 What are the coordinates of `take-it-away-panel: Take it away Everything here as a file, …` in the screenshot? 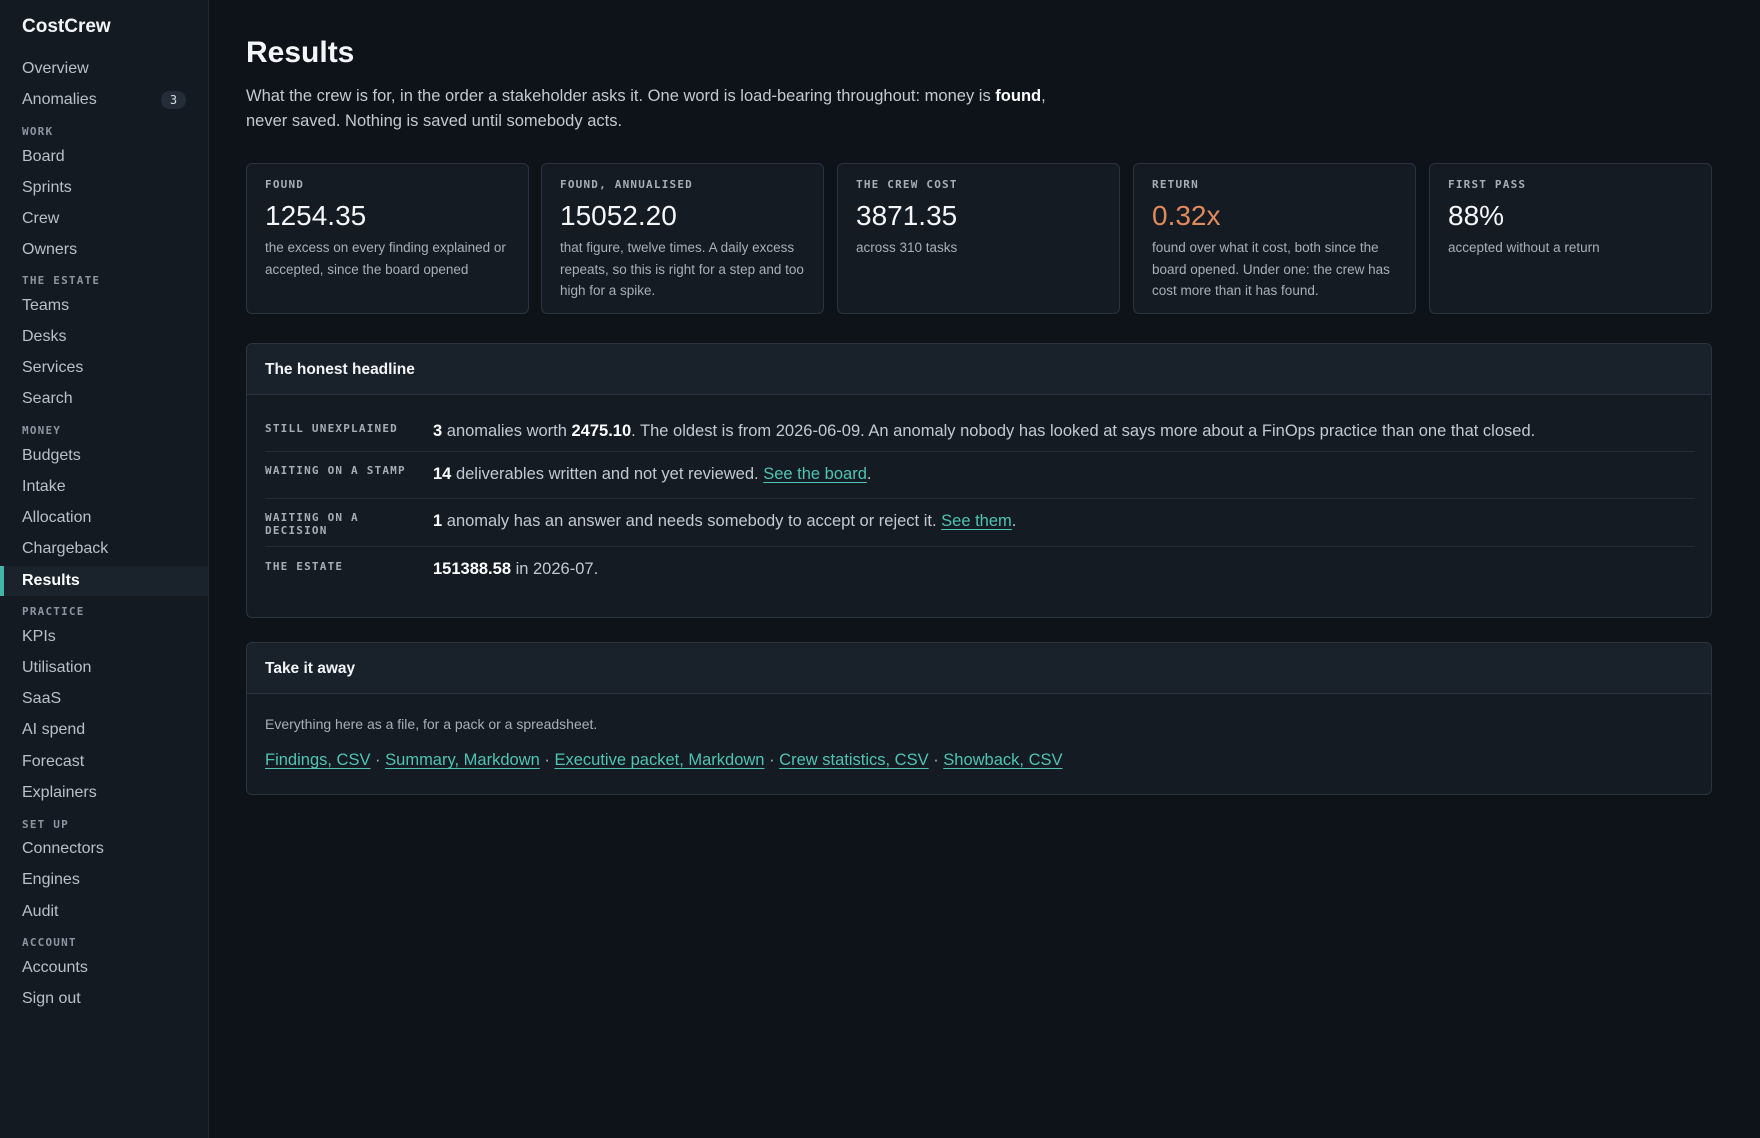 It's located at (979, 718).